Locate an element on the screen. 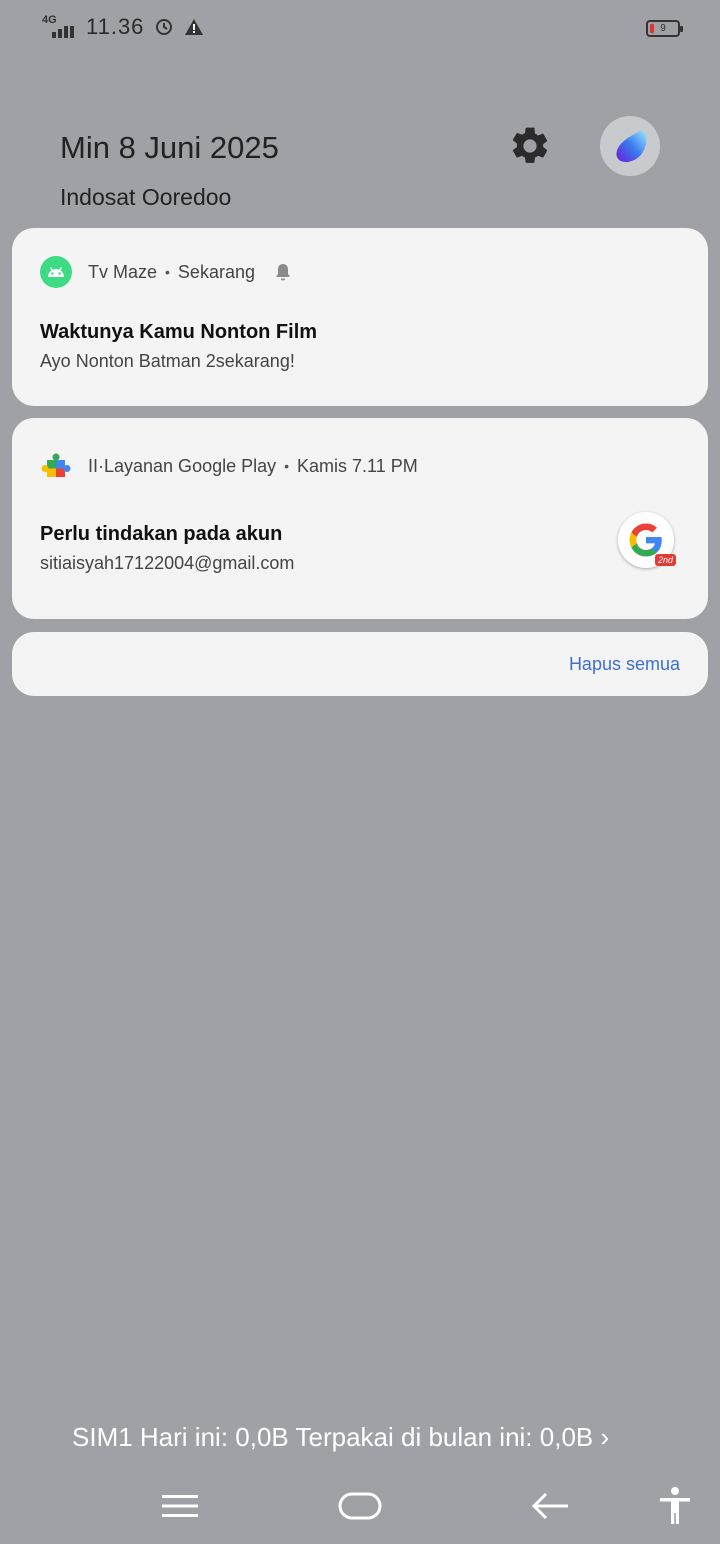  home-button is located at coordinates (360, 1506).